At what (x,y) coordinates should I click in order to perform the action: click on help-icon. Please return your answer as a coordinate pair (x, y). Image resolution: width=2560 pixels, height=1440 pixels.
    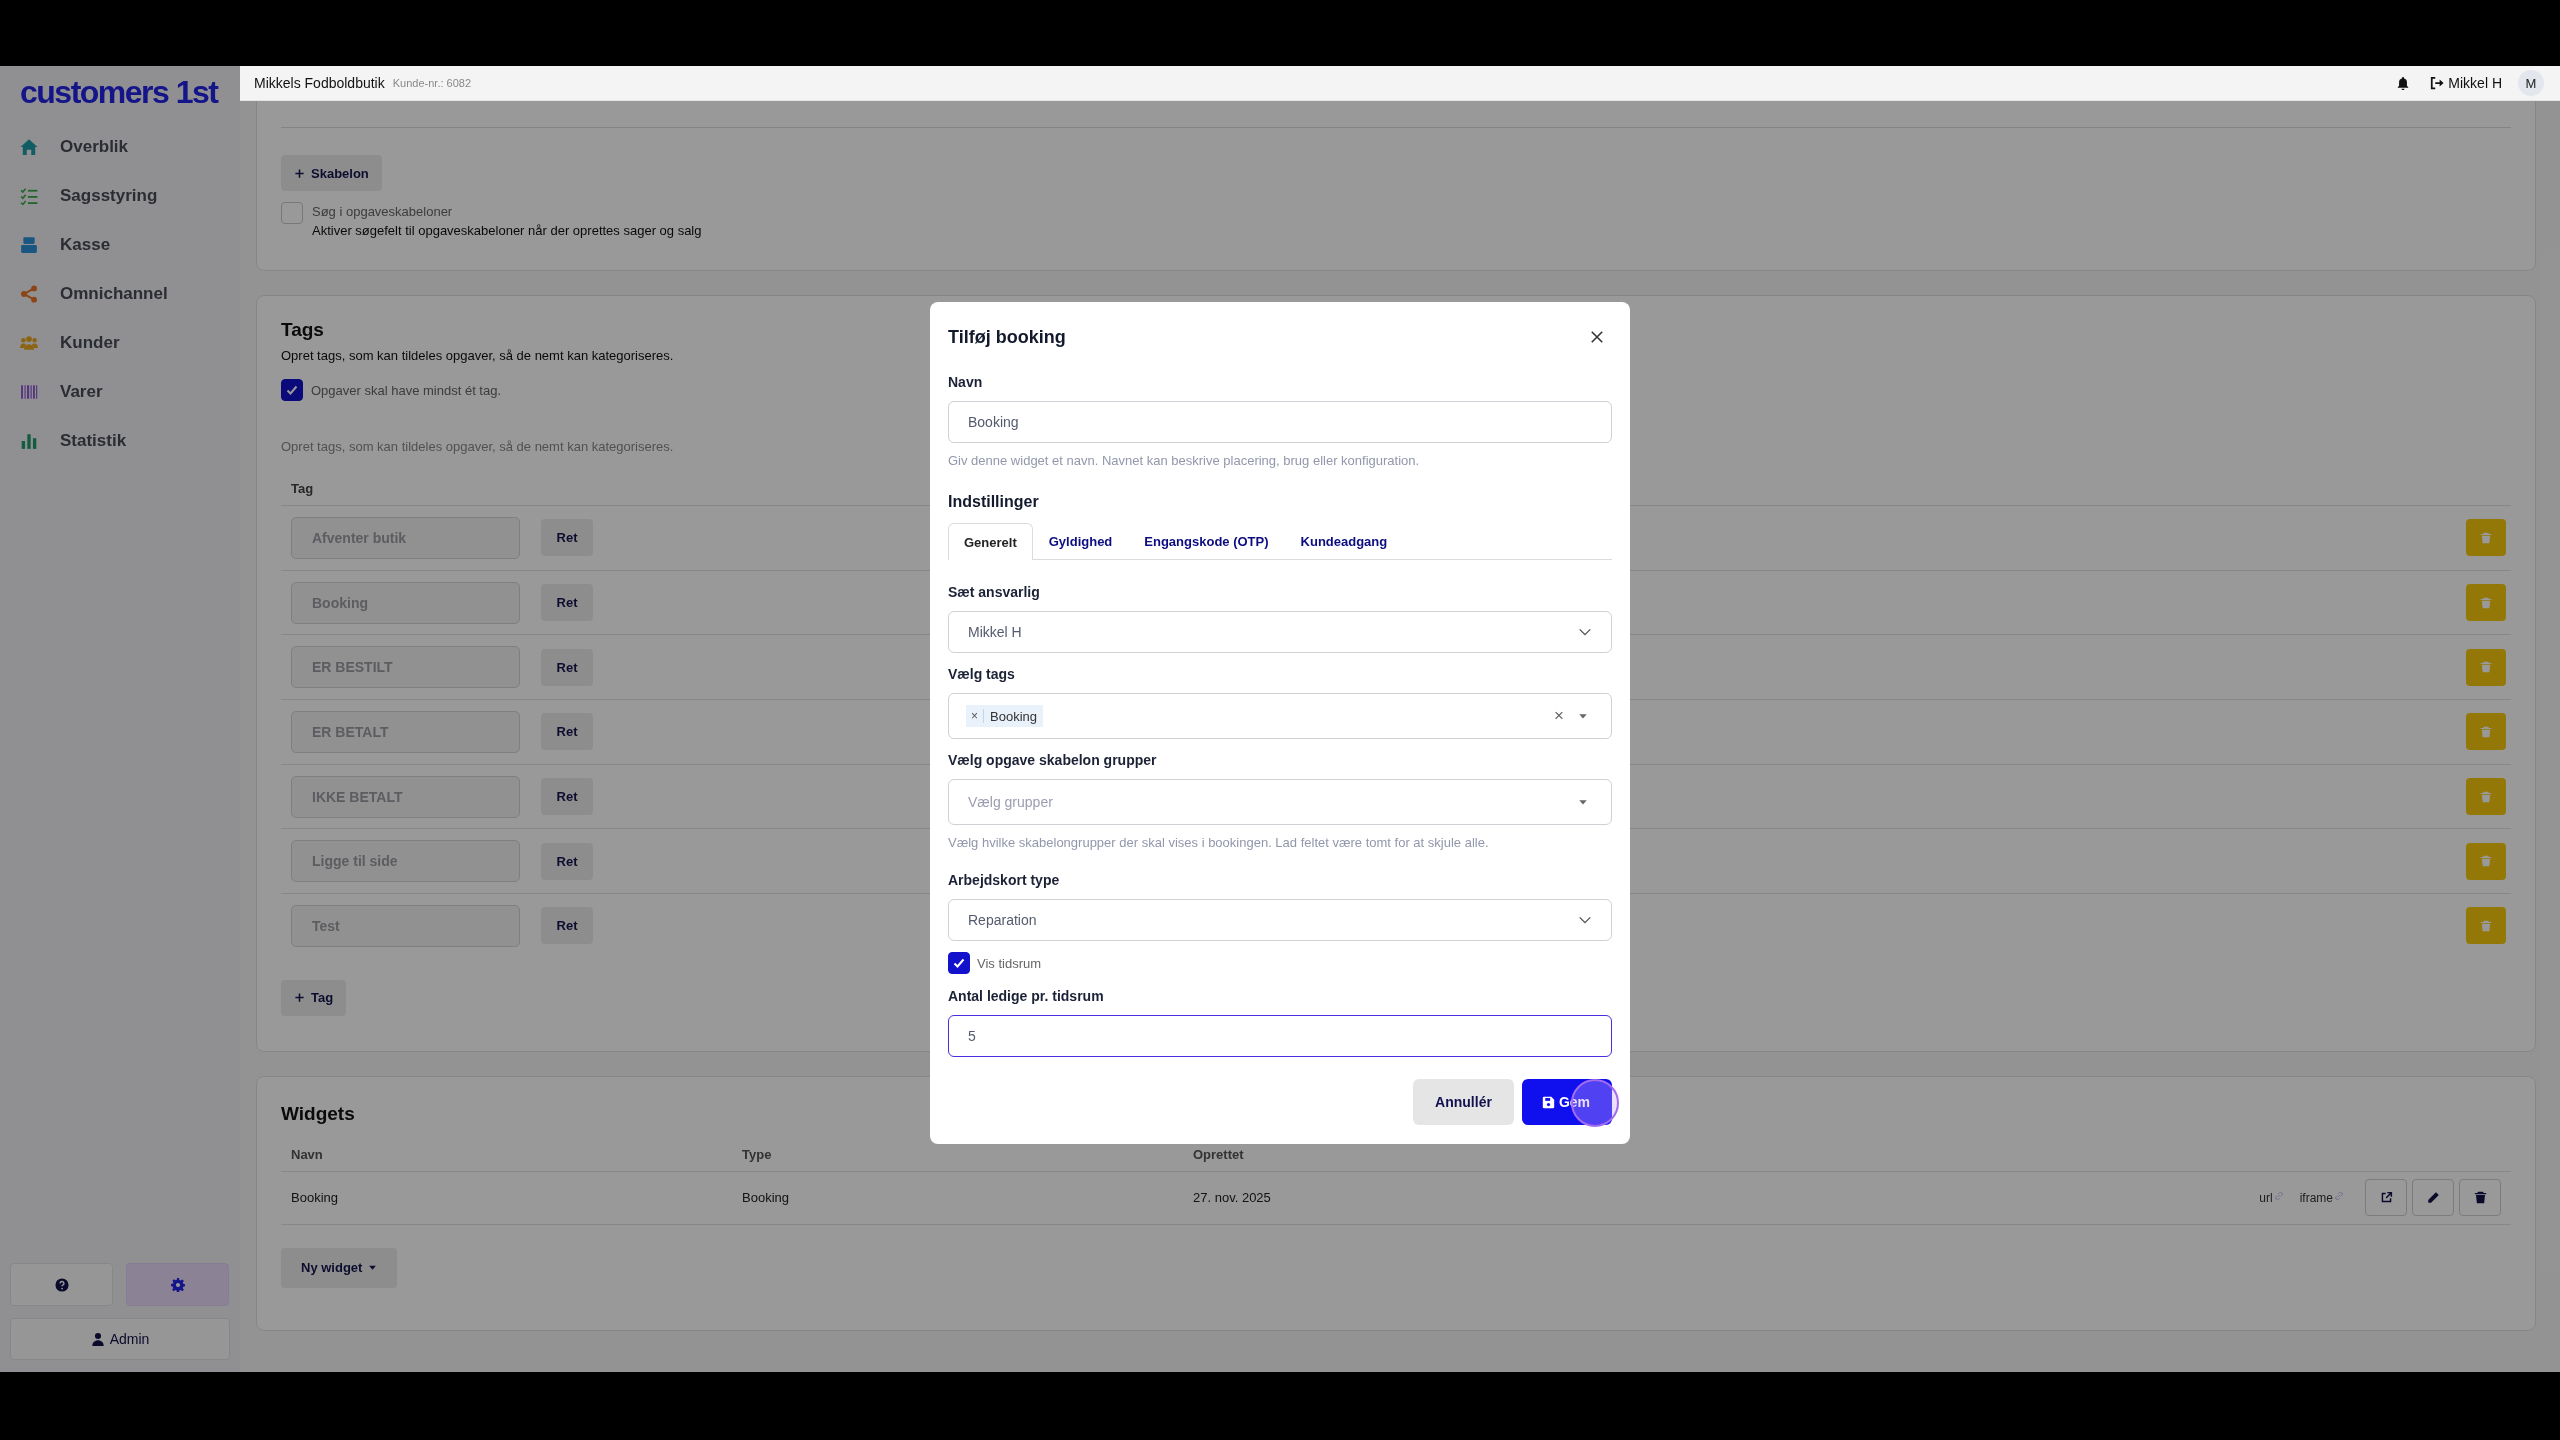
    Looking at the image, I should click on (61, 1284).